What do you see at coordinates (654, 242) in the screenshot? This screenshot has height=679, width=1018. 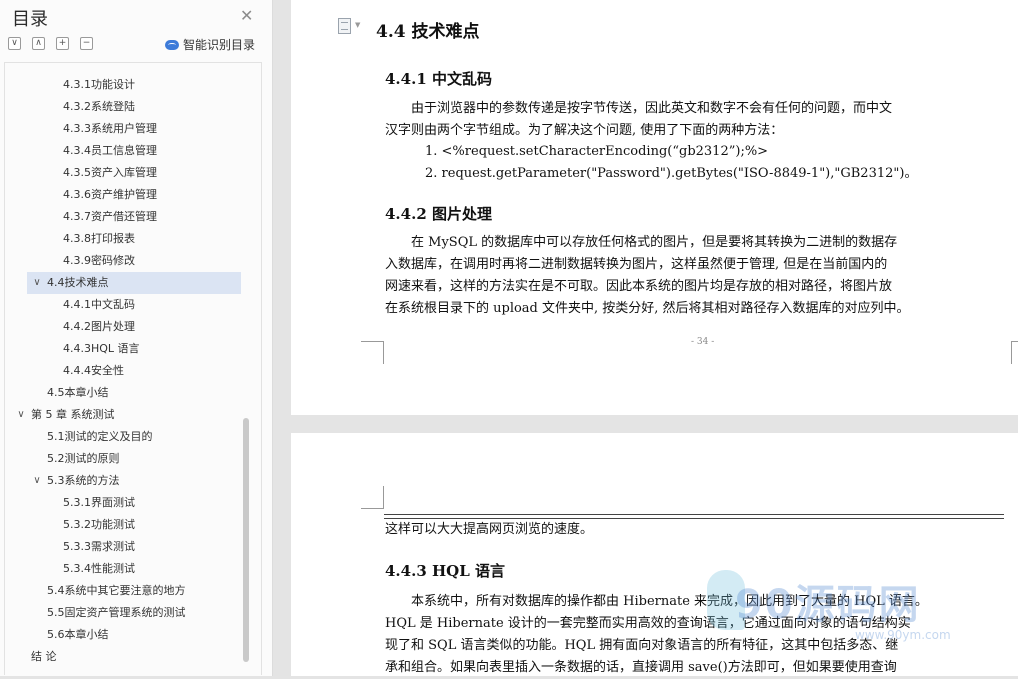 I see `text-line: 在 MySQL 的数据库中可以存放任何格式的图片，但是要将其转换为二进制的数据存` at bounding box center [654, 242].